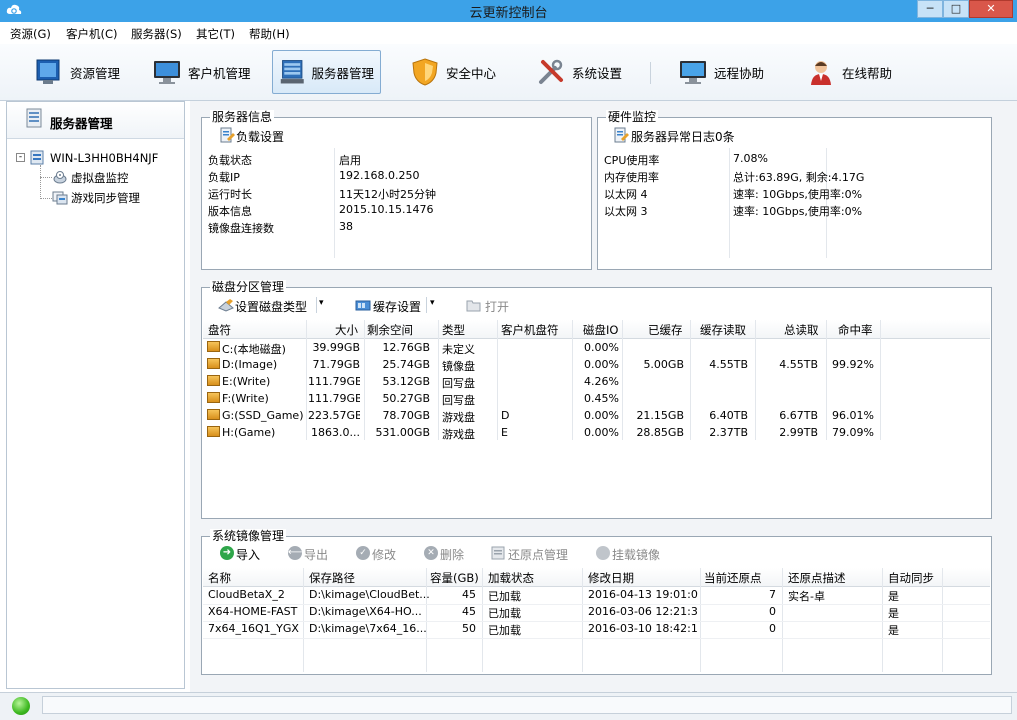 Image resolution: width=1017 pixels, height=720 pixels. I want to click on menu-help: 帮助(H), so click(269, 34).